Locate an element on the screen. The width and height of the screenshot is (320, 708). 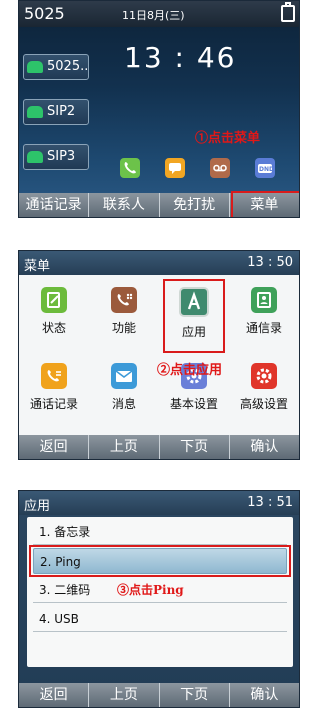
step3-annotation: ③点击Ping is located at coordinates (150, 590).